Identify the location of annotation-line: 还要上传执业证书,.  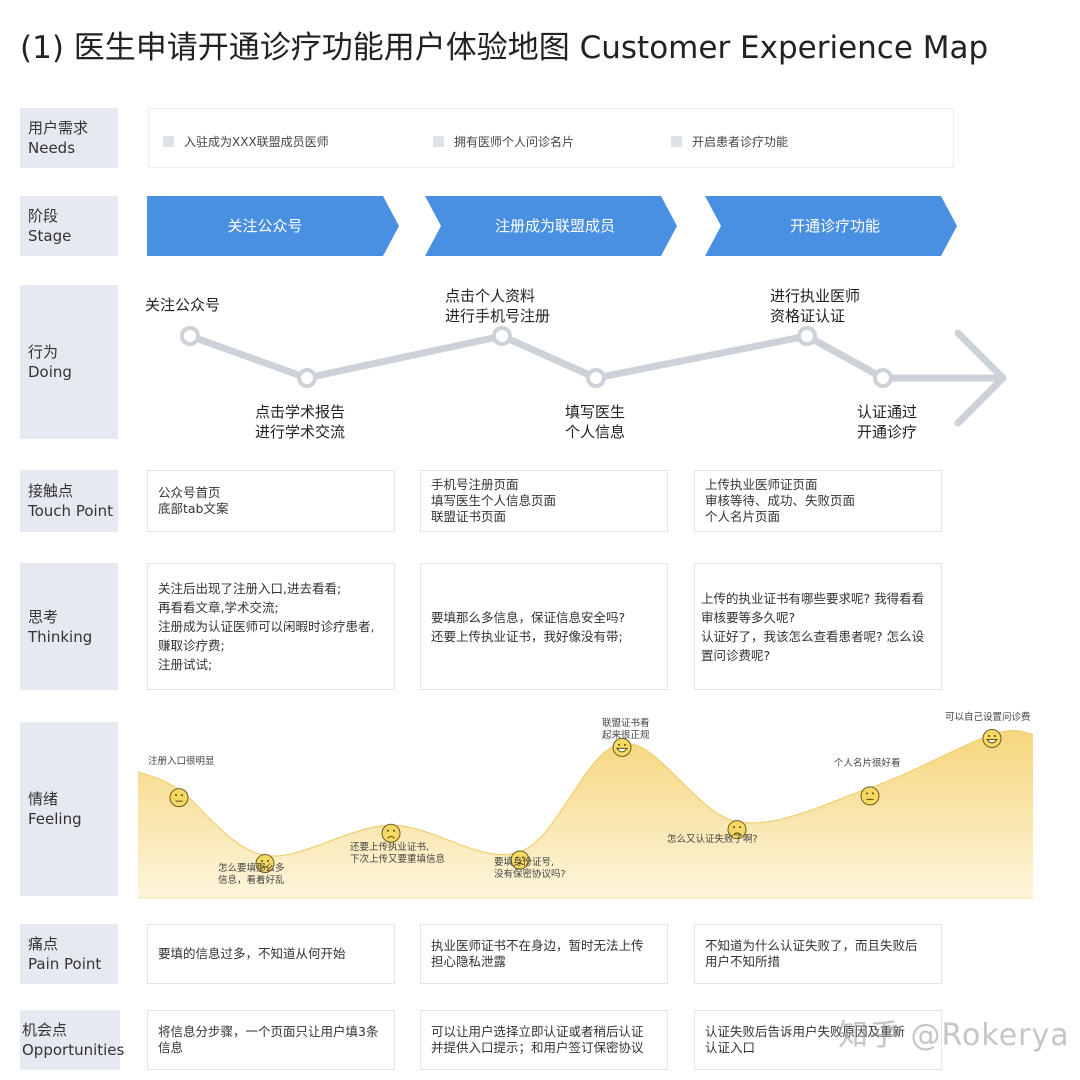
(390, 847).